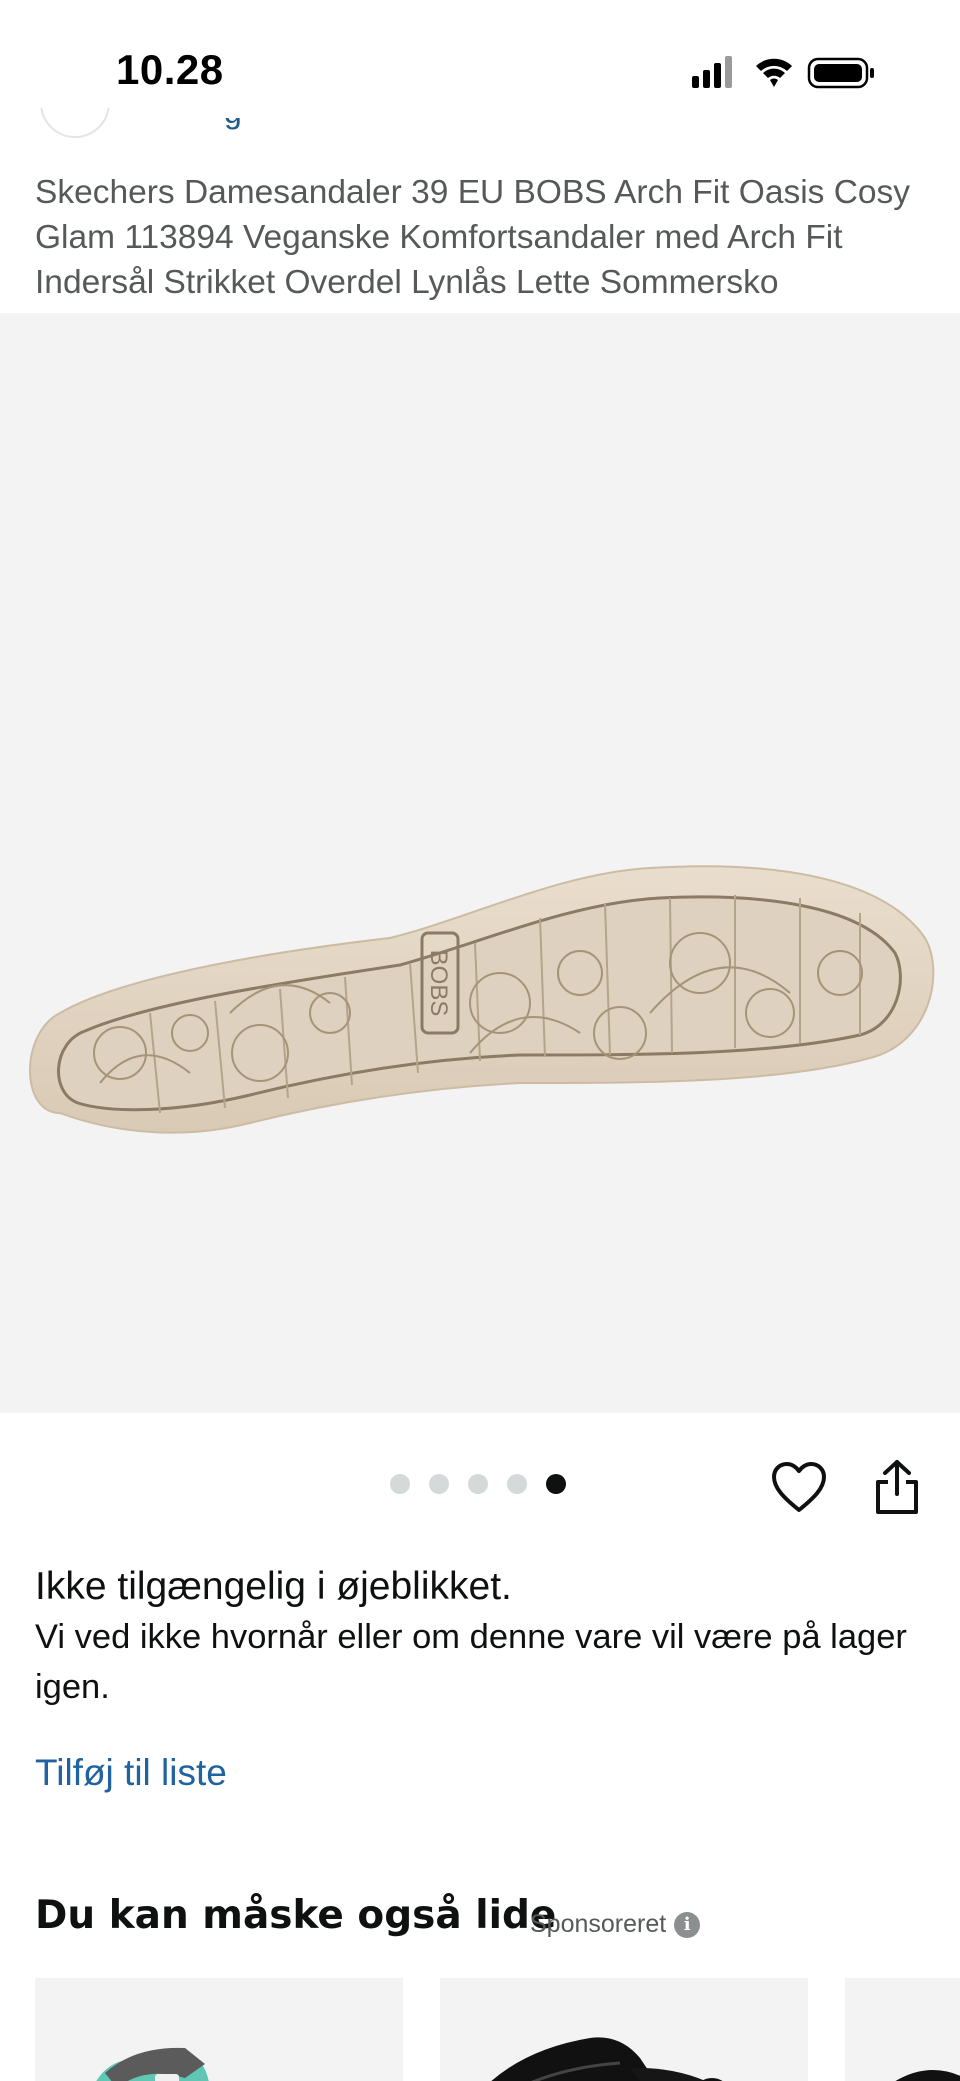 The image size is (960, 2081). Describe the element at coordinates (774, 72) in the screenshot. I see `wifi-icon` at that location.